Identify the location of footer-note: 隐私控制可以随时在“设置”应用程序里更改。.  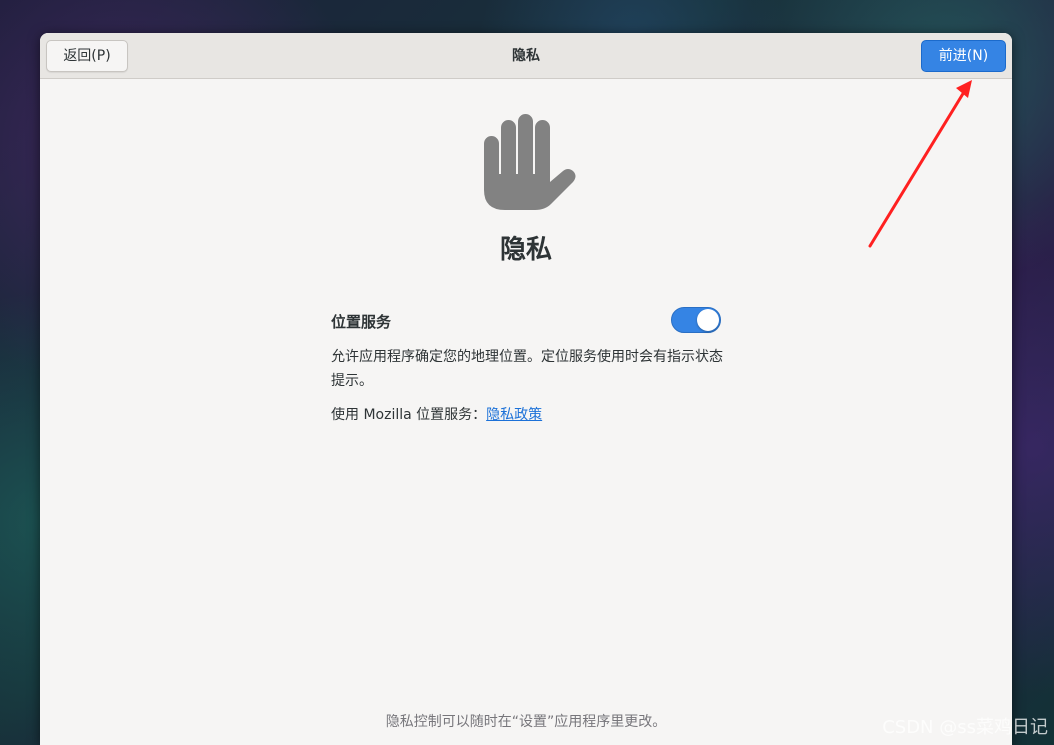
(526, 722).